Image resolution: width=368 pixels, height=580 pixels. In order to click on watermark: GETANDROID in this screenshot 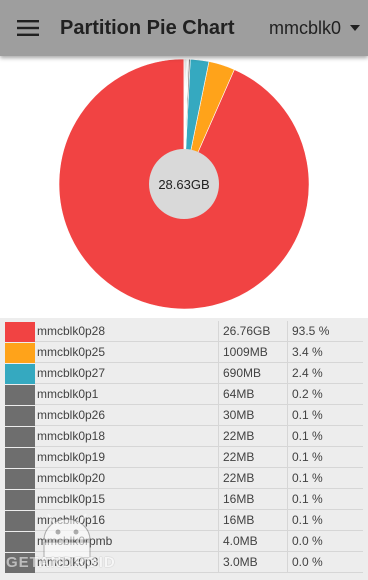, I will do `click(66, 544)`.